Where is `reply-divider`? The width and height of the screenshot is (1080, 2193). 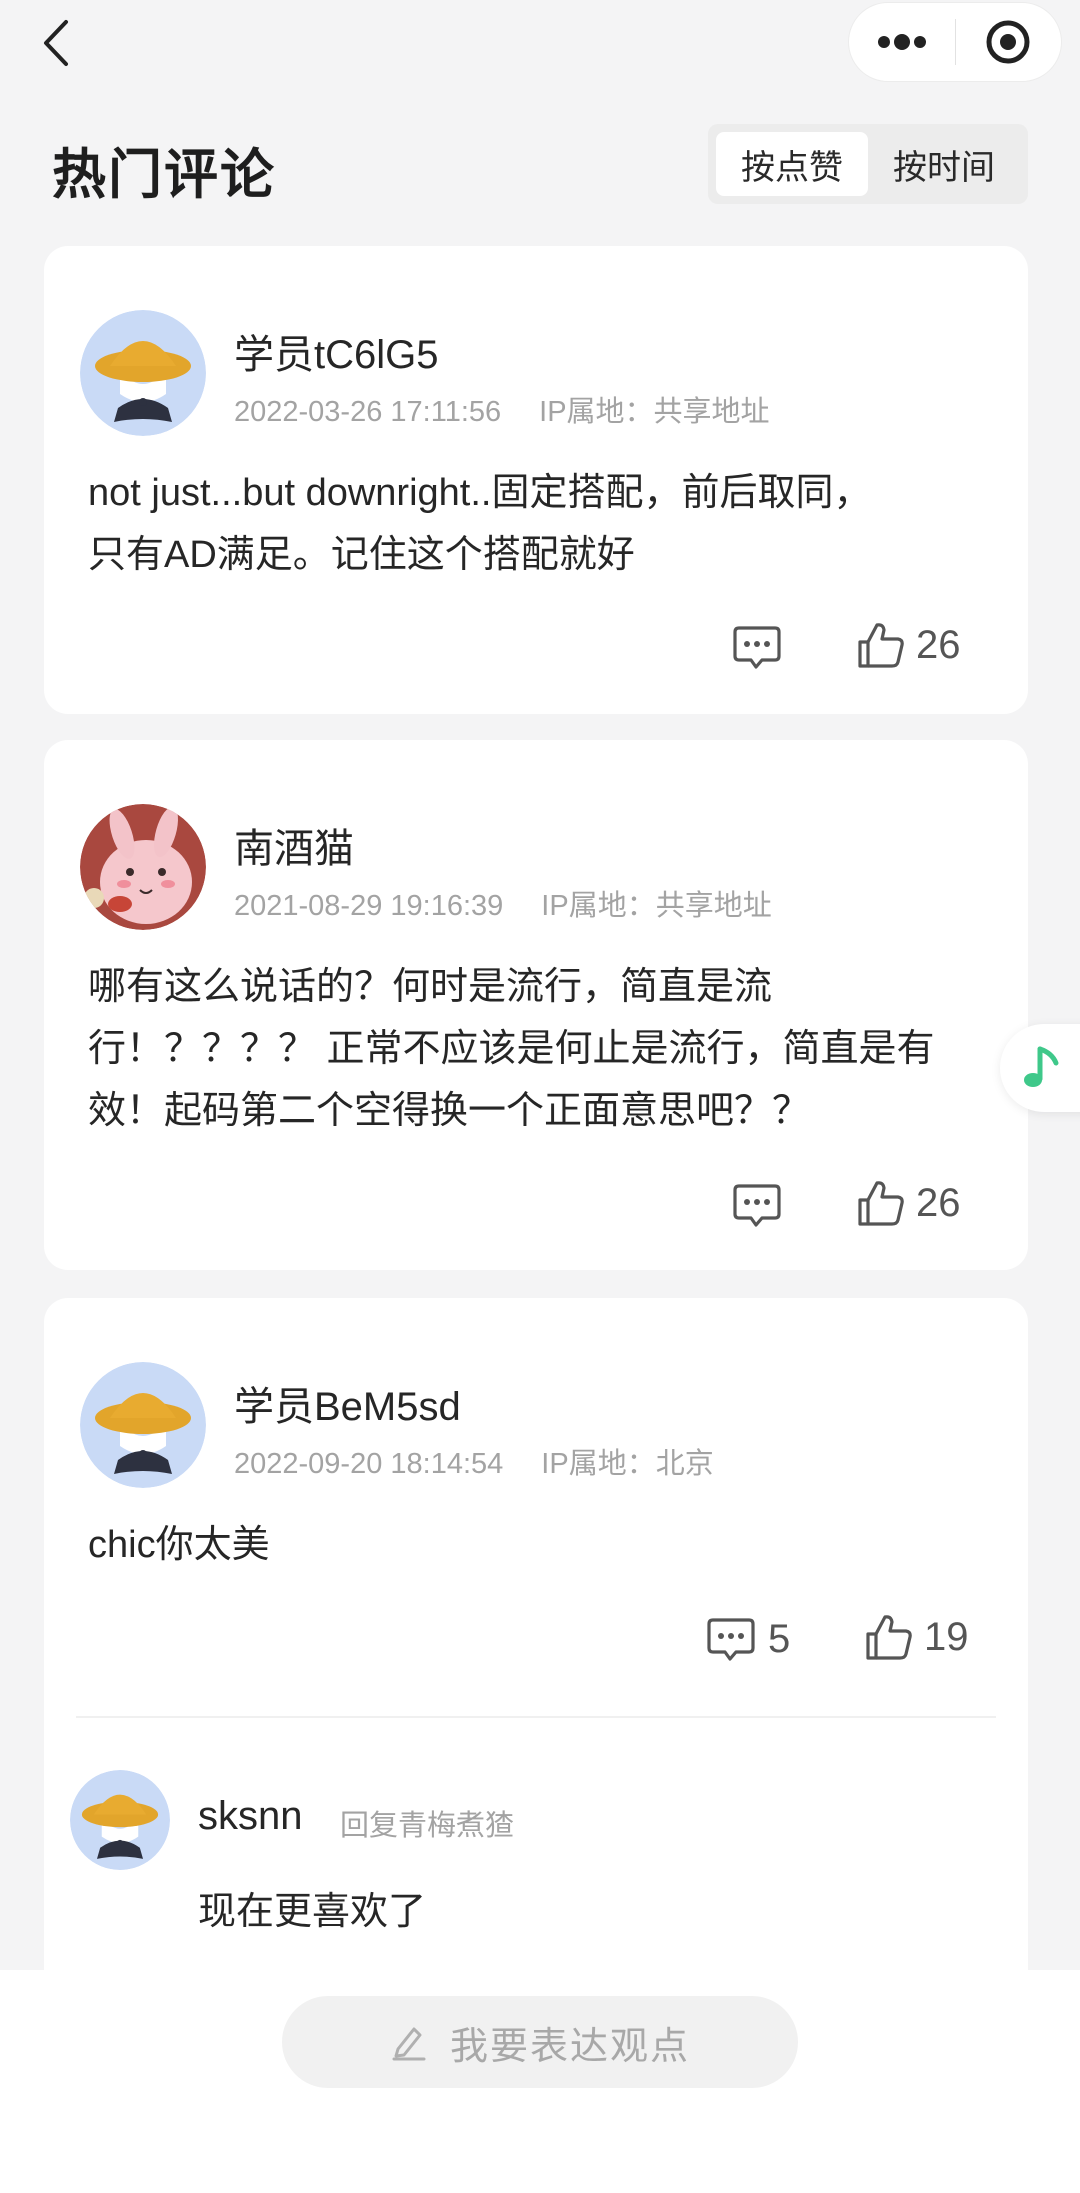
reply-divider is located at coordinates (536, 1717).